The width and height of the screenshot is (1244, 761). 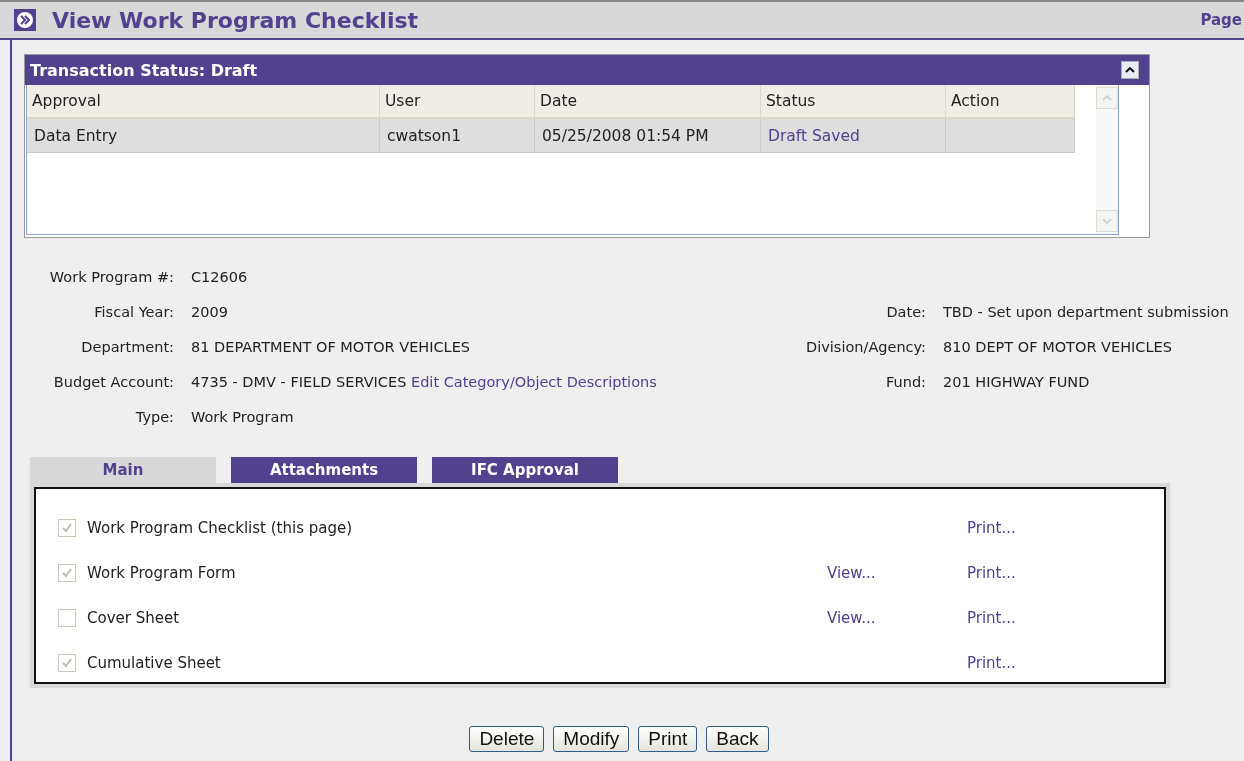 I want to click on checklist-label: Cover Sheet, so click(x=134, y=617).